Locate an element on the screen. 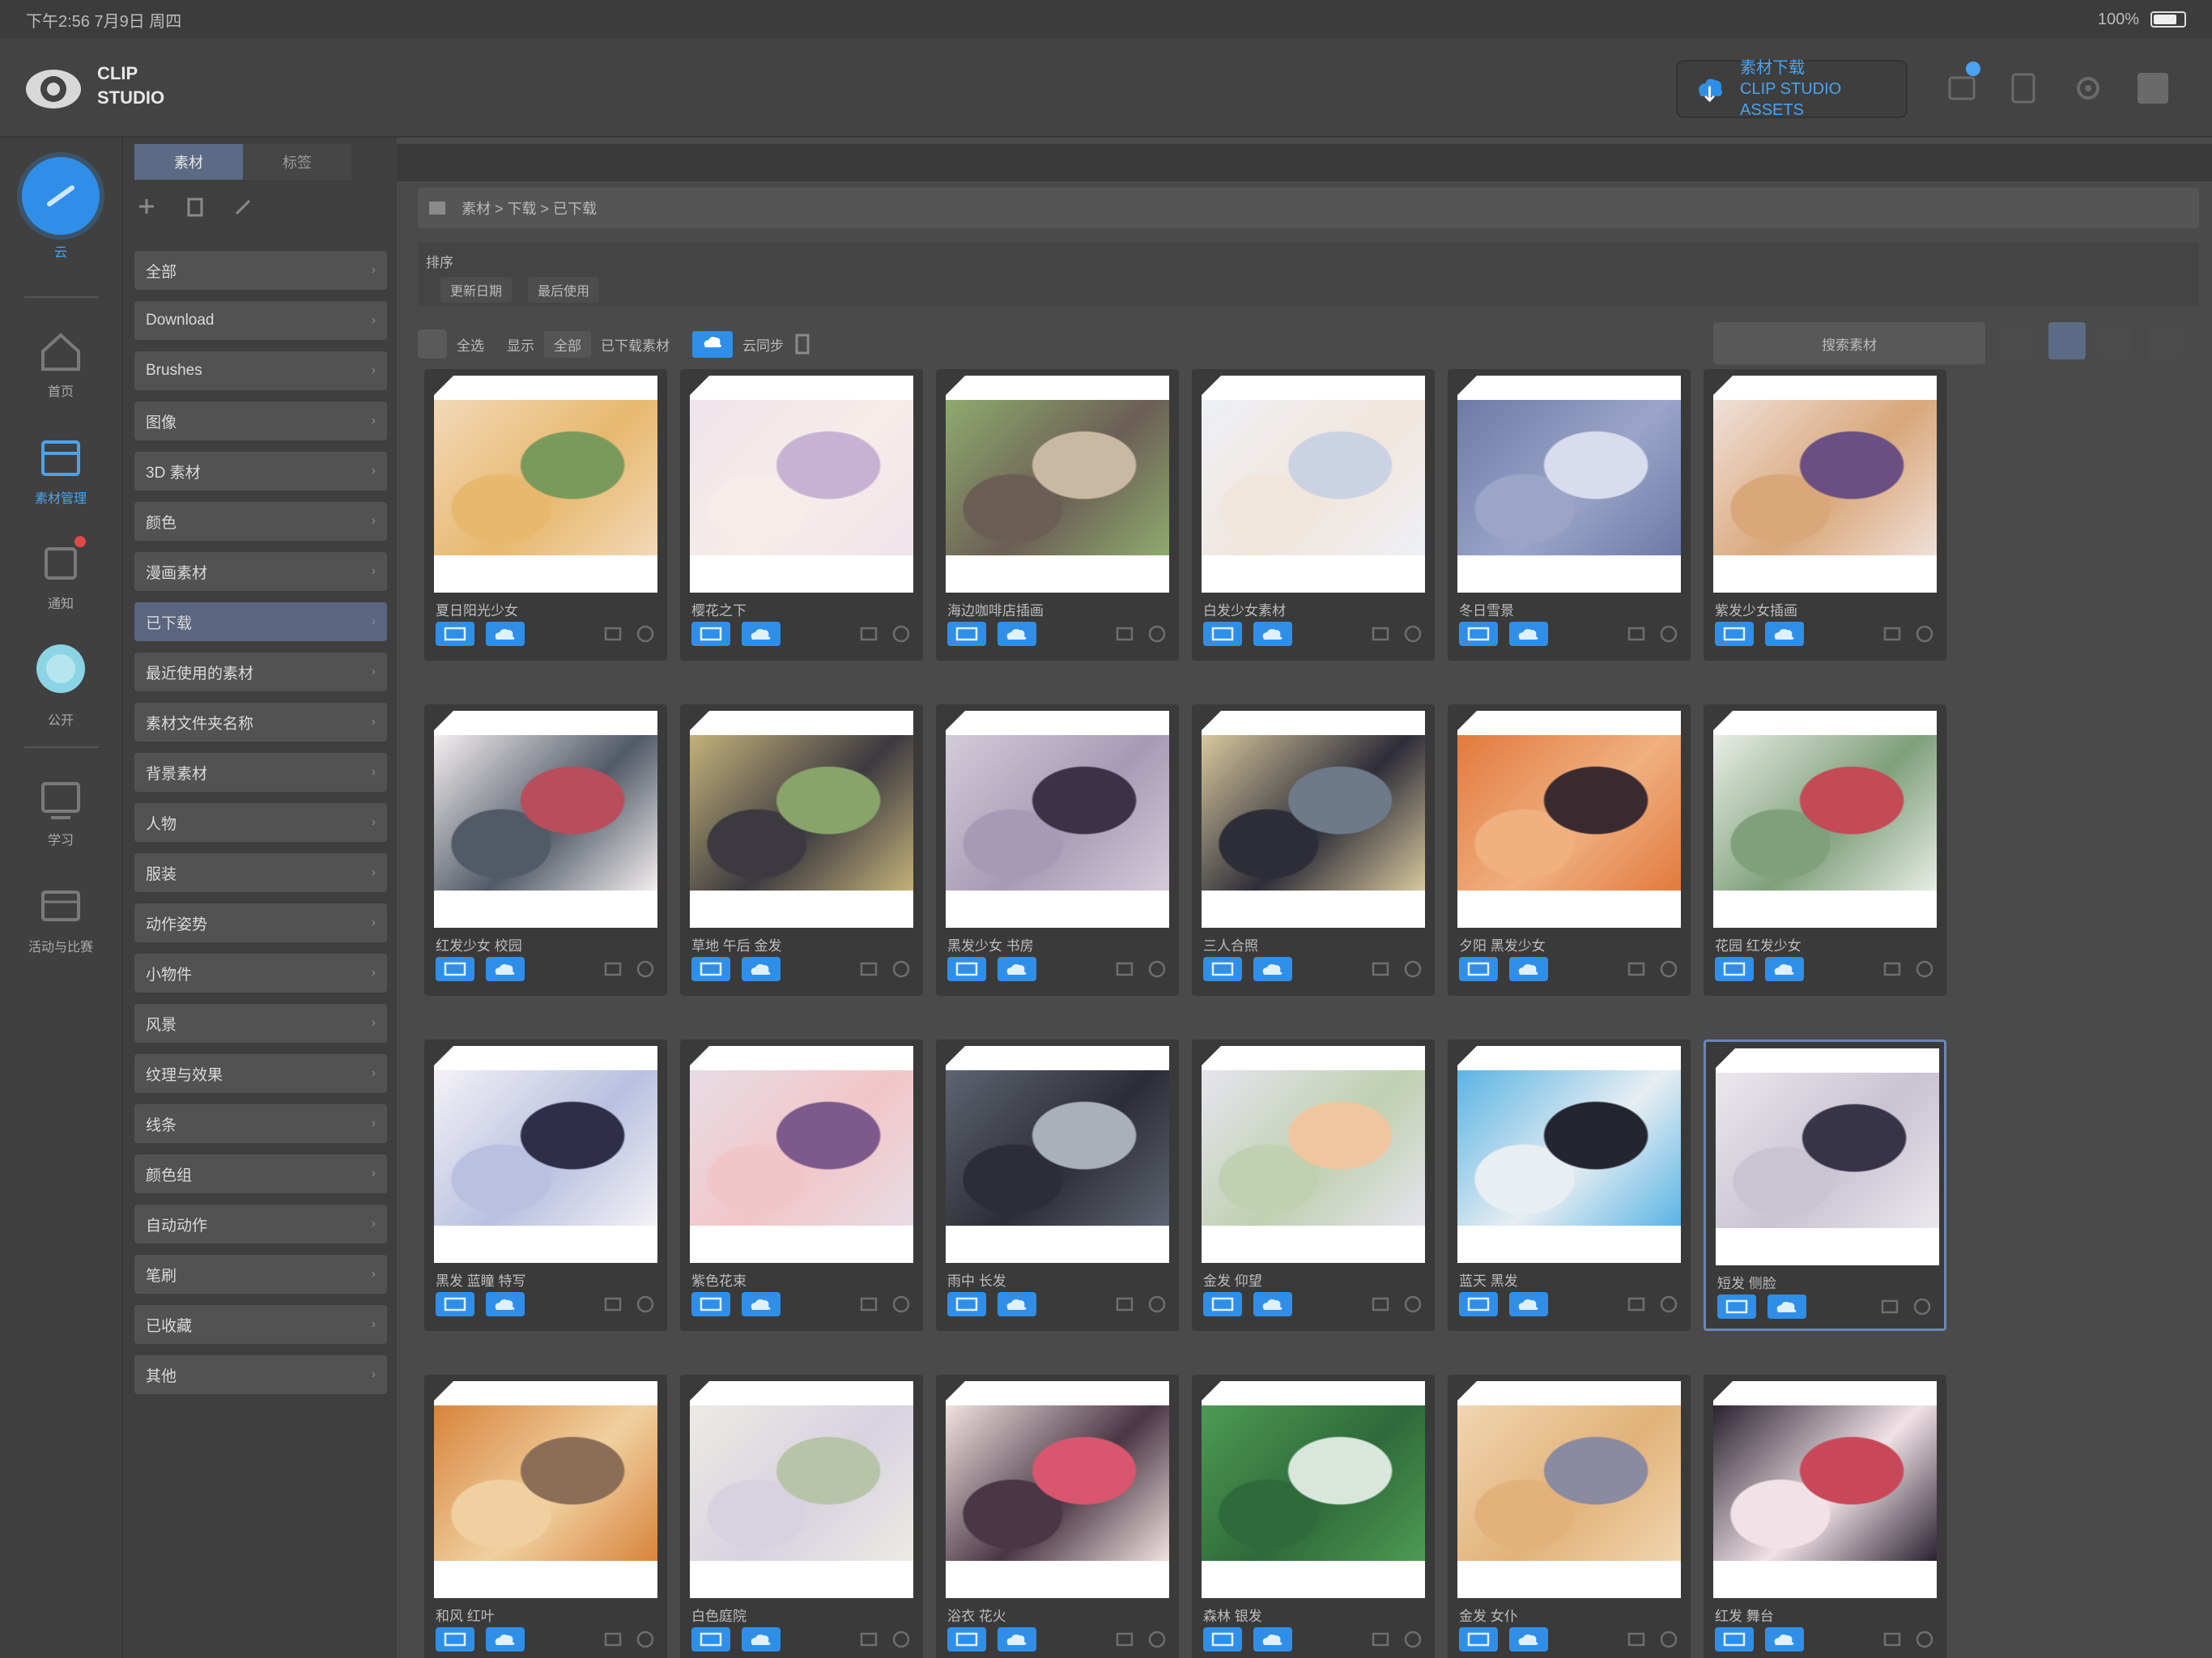 The image size is (2212, 1658). asset-card: 海边咖啡店插画 is located at coordinates (1057, 515).